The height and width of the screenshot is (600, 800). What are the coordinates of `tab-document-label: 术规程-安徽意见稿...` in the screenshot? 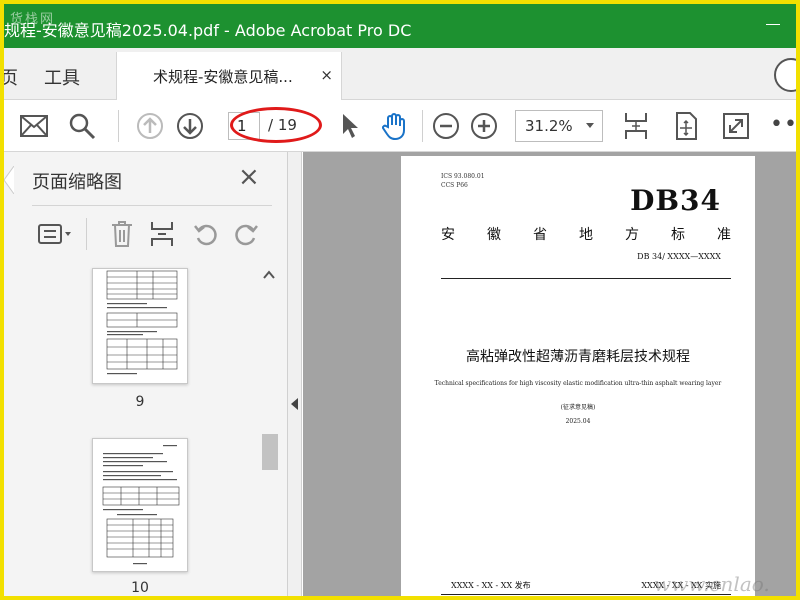 It's located at (223, 77).